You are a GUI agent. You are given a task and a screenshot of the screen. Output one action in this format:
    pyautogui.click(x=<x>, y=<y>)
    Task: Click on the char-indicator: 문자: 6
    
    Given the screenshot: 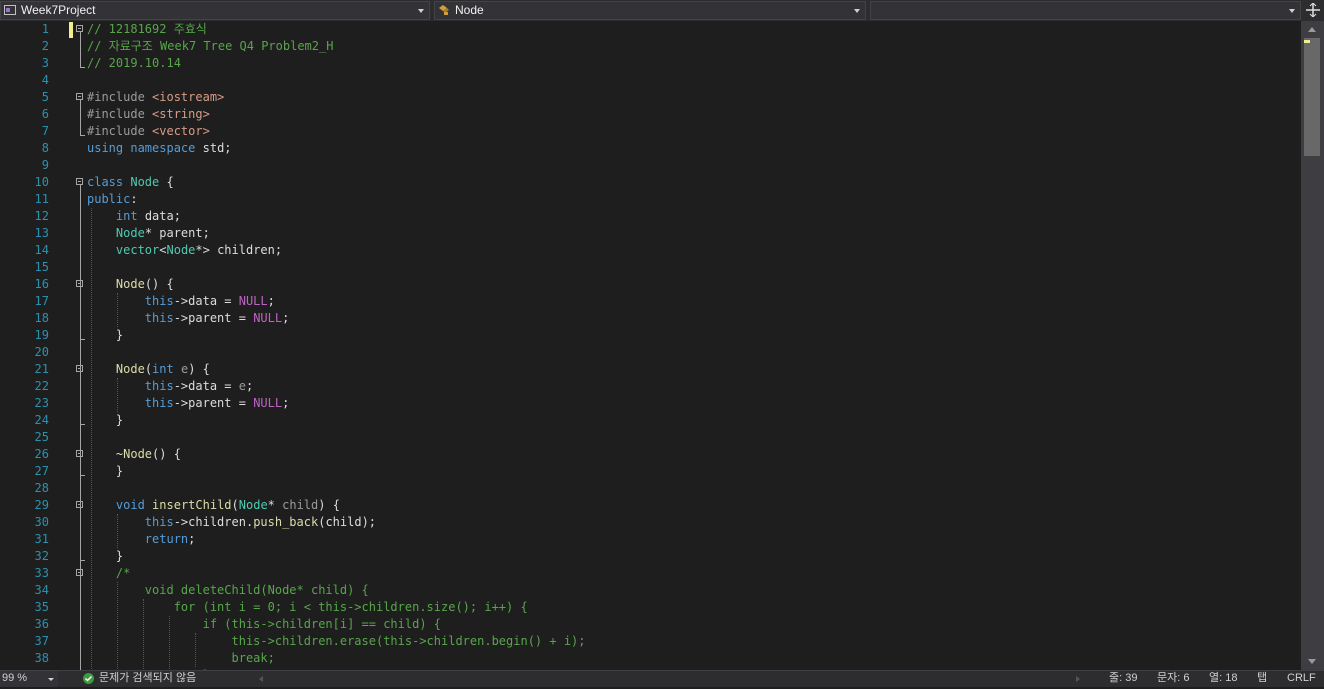 What is the action you would take?
    pyautogui.click(x=1173, y=678)
    